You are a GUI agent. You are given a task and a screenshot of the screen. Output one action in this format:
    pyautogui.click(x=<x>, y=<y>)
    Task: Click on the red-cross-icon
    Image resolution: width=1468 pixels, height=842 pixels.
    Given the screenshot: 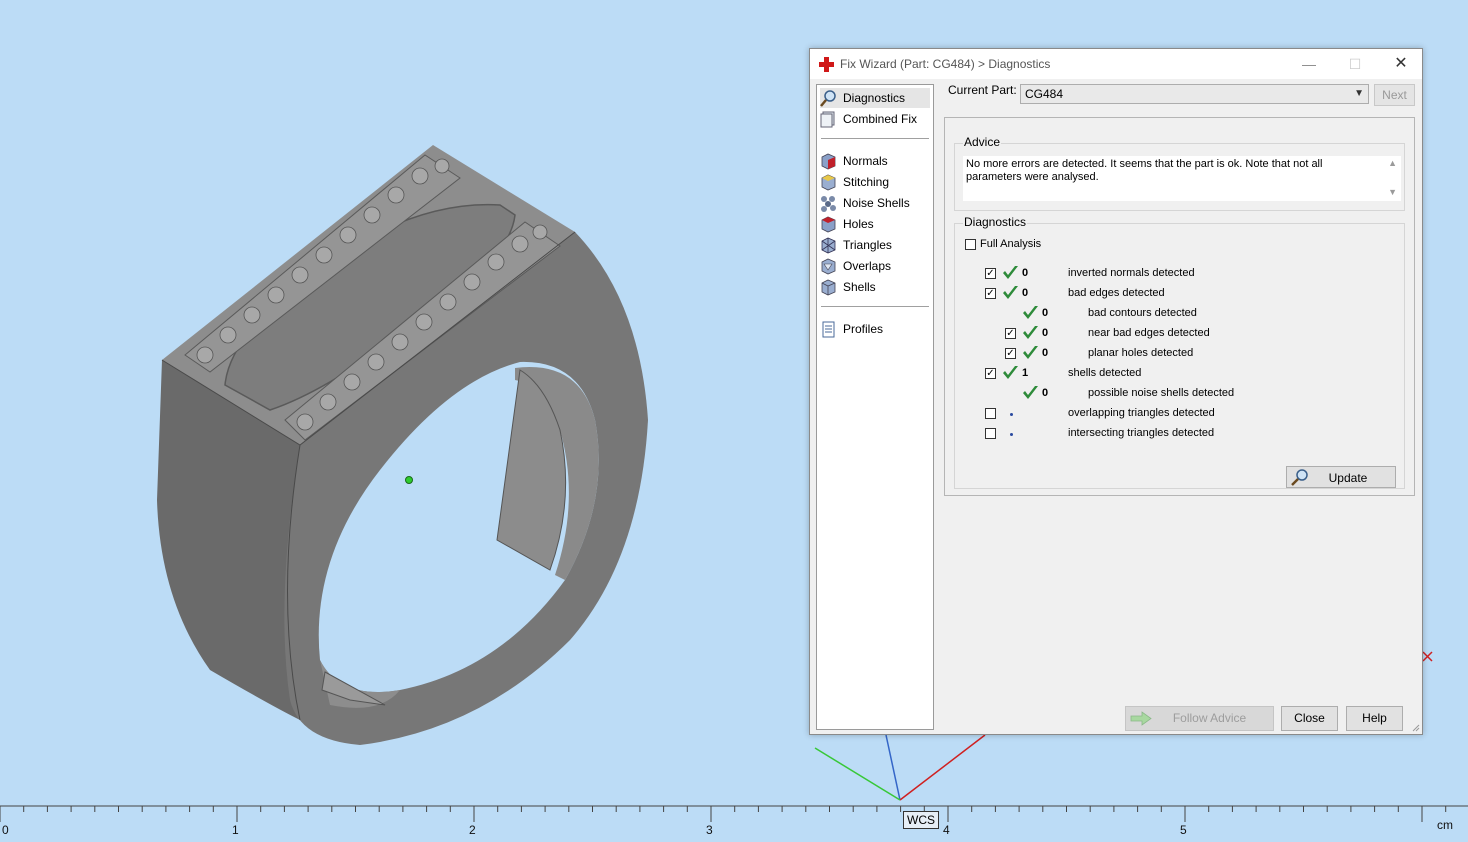 What is the action you would take?
    pyautogui.click(x=826, y=64)
    